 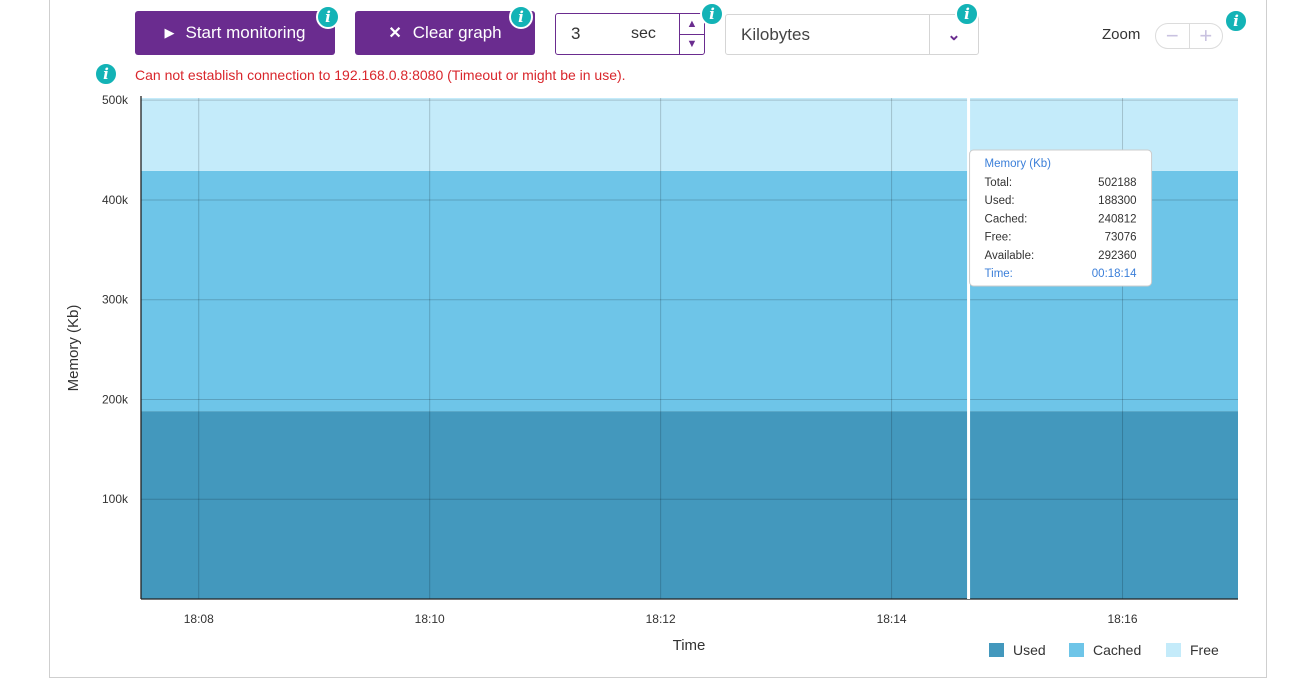 What do you see at coordinates (1204, 650) in the screenshot?
I see `legend-label-free: Free` at bounding box center [1204, 650].